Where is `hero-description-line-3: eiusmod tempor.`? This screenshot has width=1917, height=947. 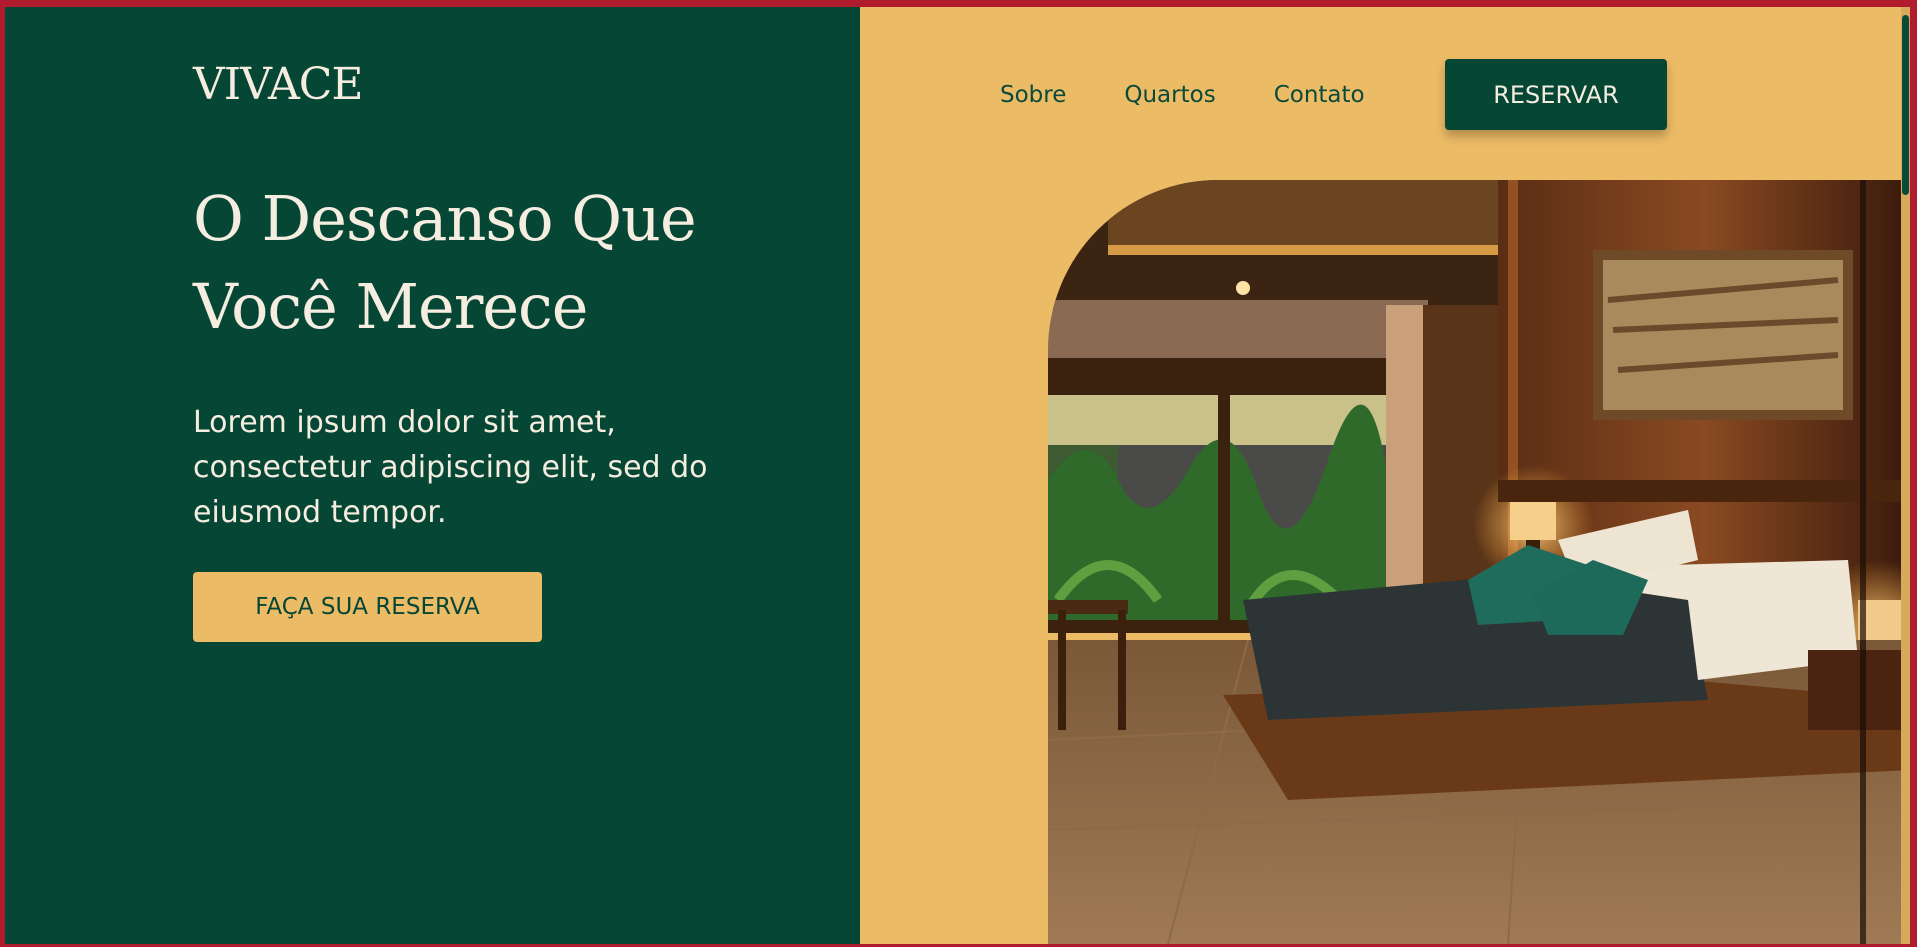 hero-description-line-3: eiusmod tempor. is located at coordinates (320, 512).